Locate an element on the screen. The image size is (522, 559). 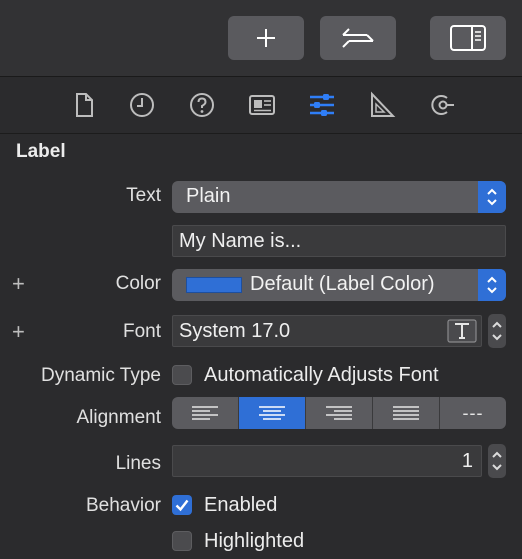
align-natural-glyph: --- is located at coordinates (473, 412).